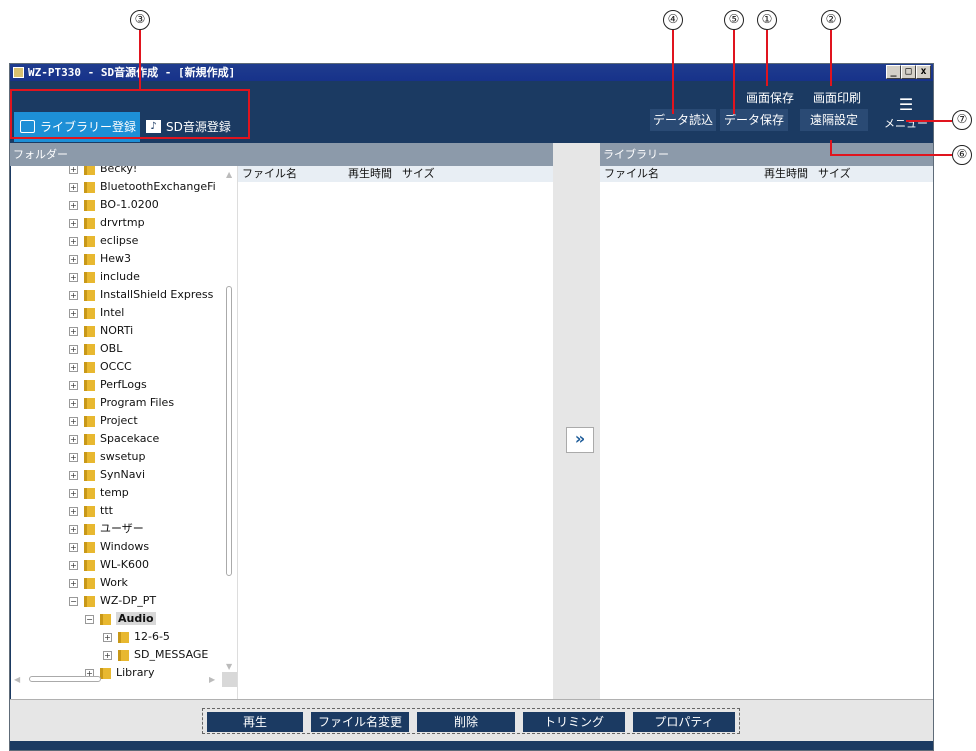 The width and height of the screenshot is (976, 751). I want to click on data-load-button: データ読込, so click(683, 120).